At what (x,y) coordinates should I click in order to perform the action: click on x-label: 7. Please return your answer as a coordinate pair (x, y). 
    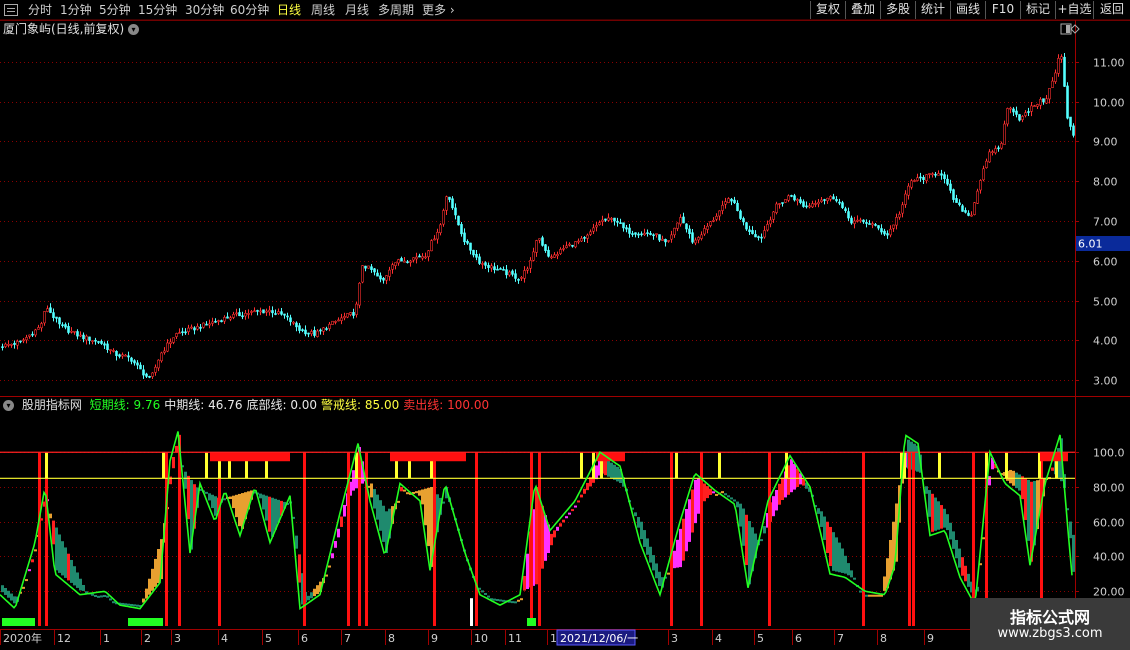
    Looking at the image, I should click on (347, 638).